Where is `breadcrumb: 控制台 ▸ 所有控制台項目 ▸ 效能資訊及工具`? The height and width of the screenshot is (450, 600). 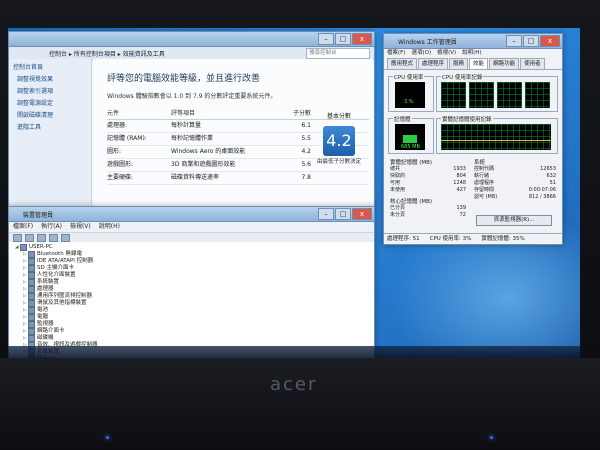
breadcrumb: 控制台 ▸ 所有控制台項目 ▸ 效能資訊及工具 is located at coordinates (107, 53).